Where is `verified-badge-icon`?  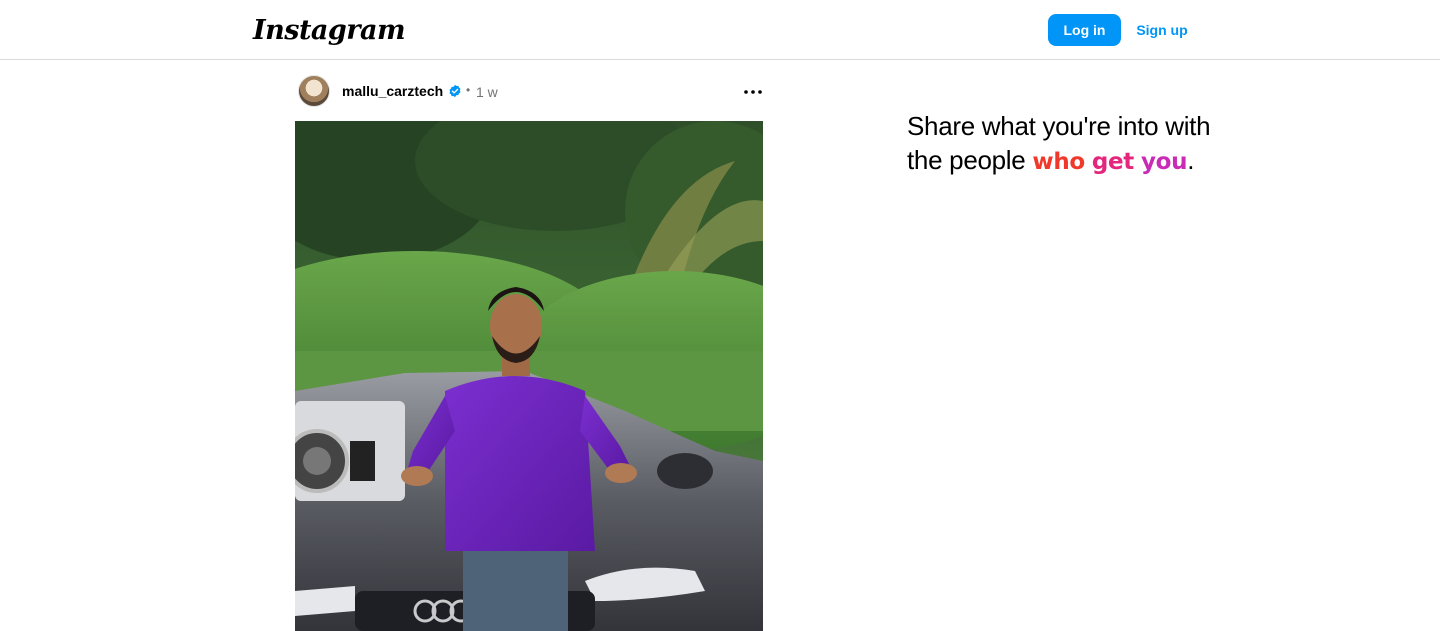 verified-badge-icon is located at coordinates (455, 91).